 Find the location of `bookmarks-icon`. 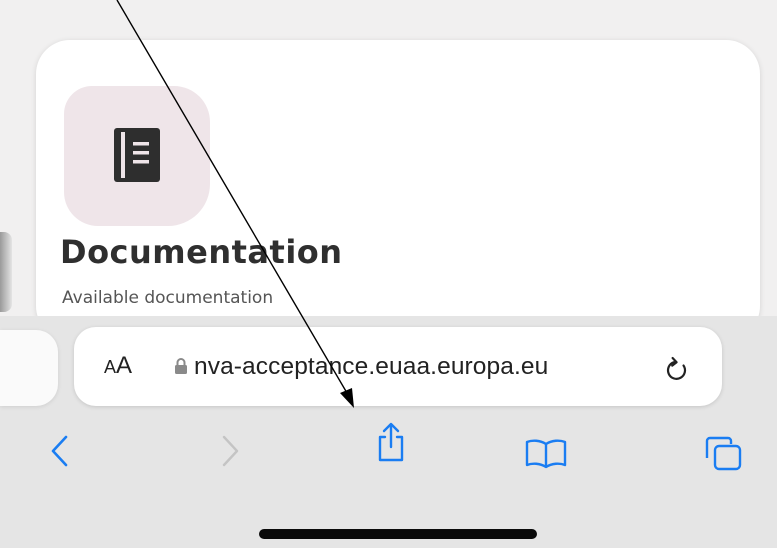

bookmarks-icon is located at coordinates (546, 454).